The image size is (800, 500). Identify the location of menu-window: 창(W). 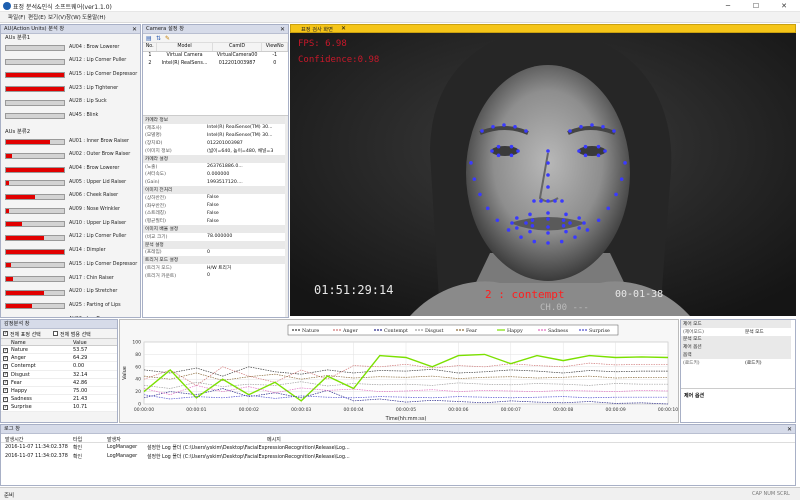
(73, 17).